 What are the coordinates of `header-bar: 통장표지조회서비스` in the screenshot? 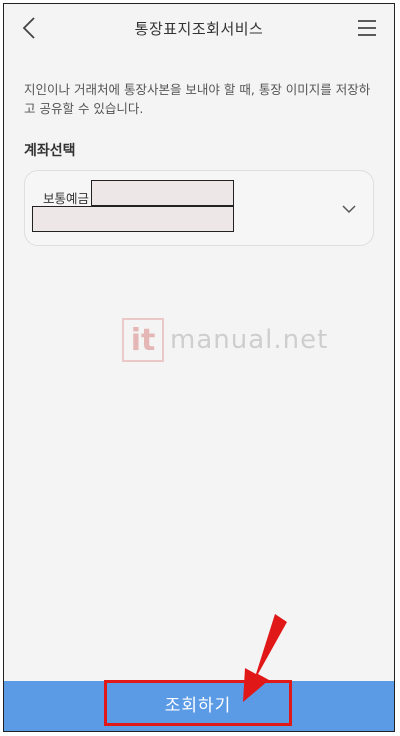 It's located at (199, 28).